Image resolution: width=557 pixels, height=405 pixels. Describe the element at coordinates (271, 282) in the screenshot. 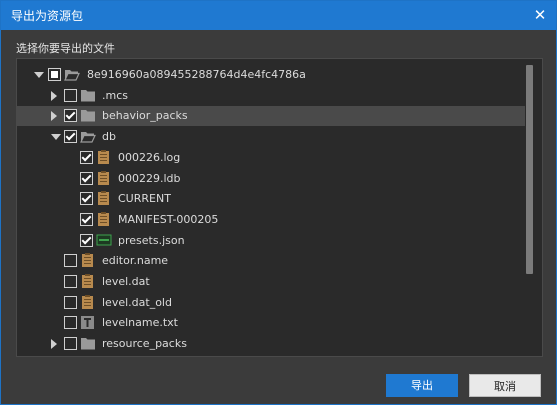

I see `tree-row: level.dat` at that location.